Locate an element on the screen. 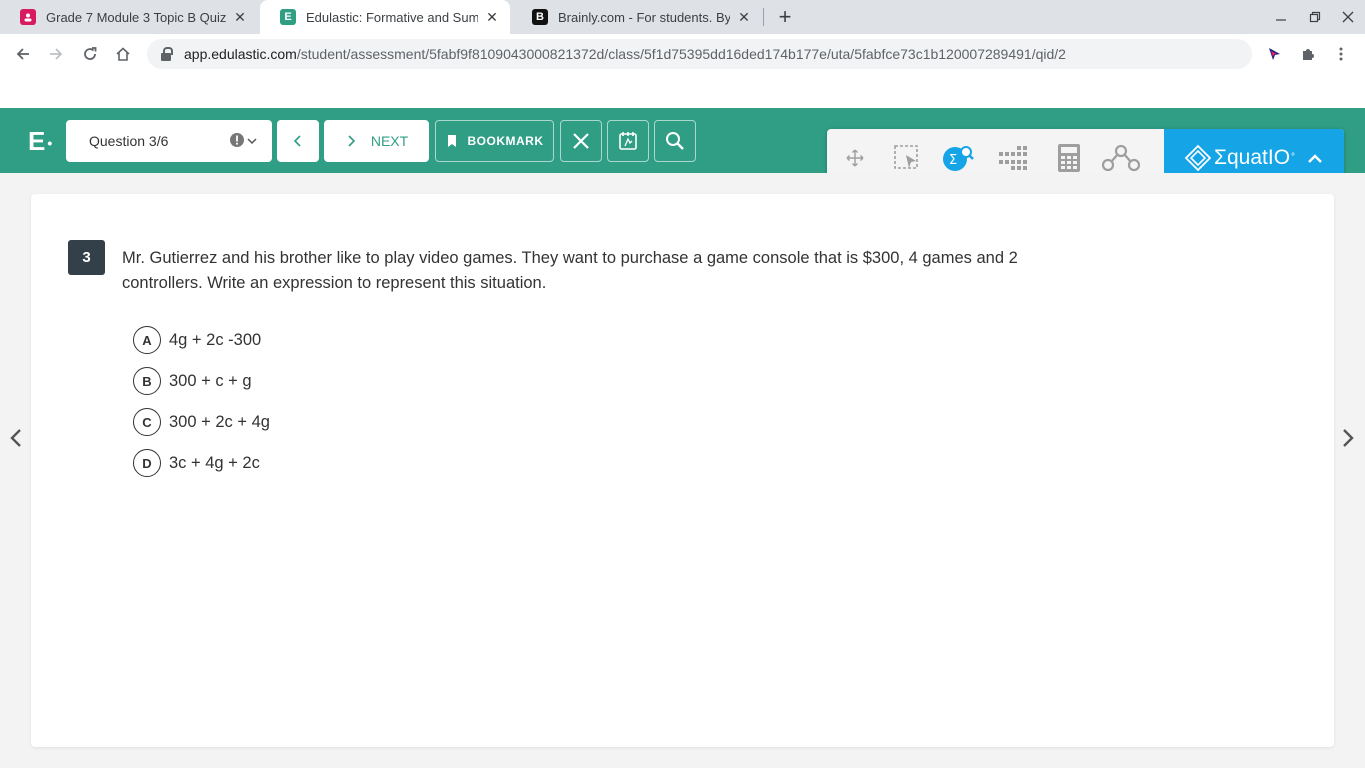 This screenshot has width=1365, height=768. chevron-up-icon is located at coordinates (1315, 158).